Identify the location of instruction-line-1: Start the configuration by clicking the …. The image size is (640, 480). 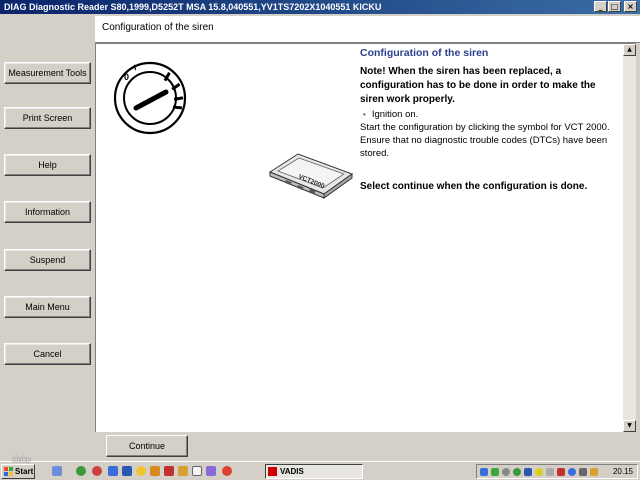
(485, 127).